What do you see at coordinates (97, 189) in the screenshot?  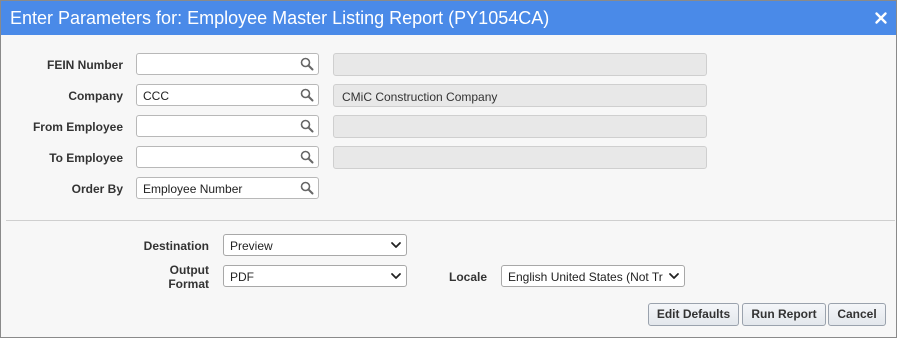 I see `order-by-label: Order By` at bounding box center [97, 189].